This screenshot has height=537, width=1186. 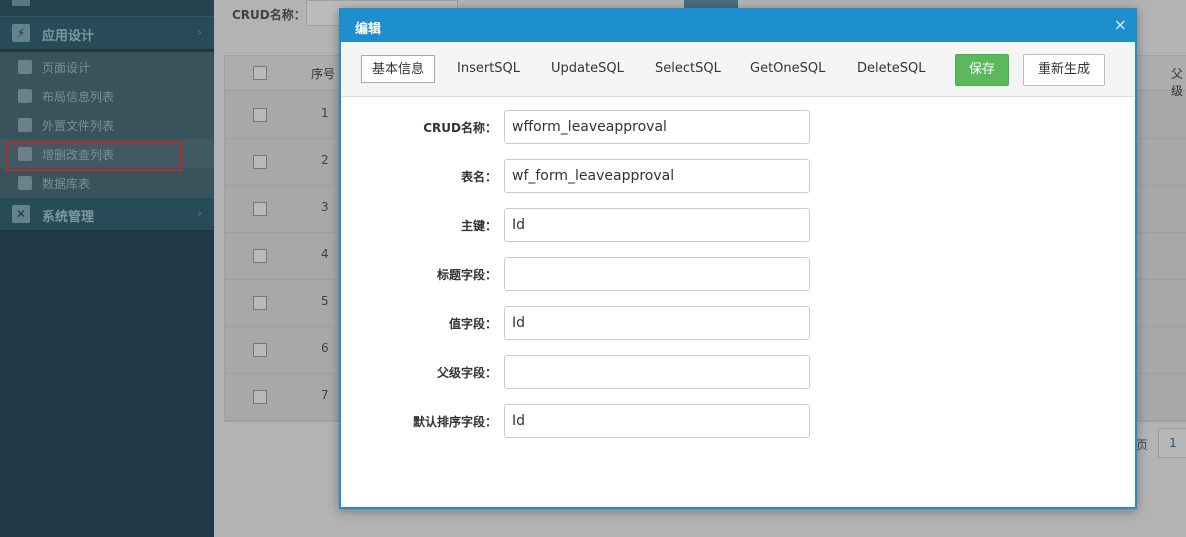 I want to click on field-label: 父级字段：, so click(x=466, y=373).